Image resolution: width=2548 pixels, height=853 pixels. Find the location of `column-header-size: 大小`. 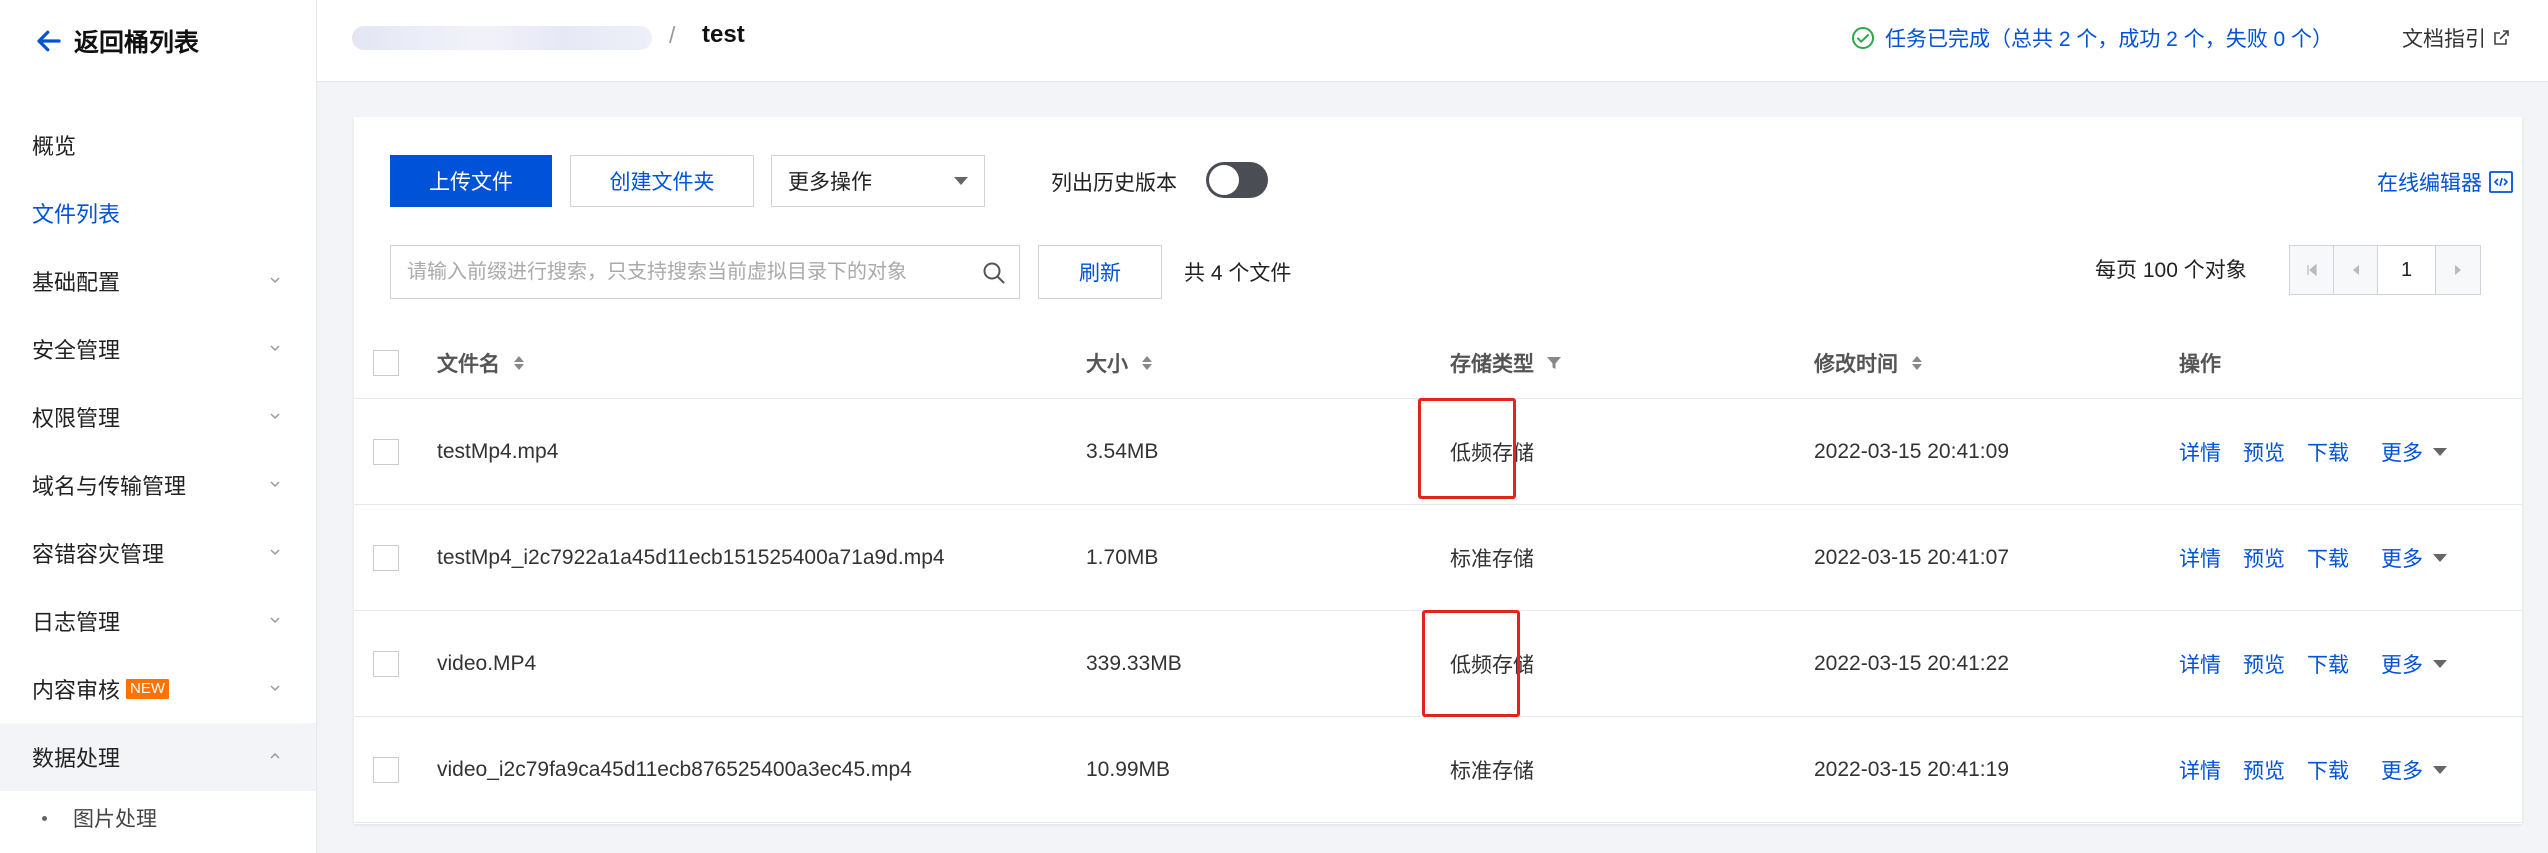

column-header-size: 大小 is located at coordinates (1120, 362).